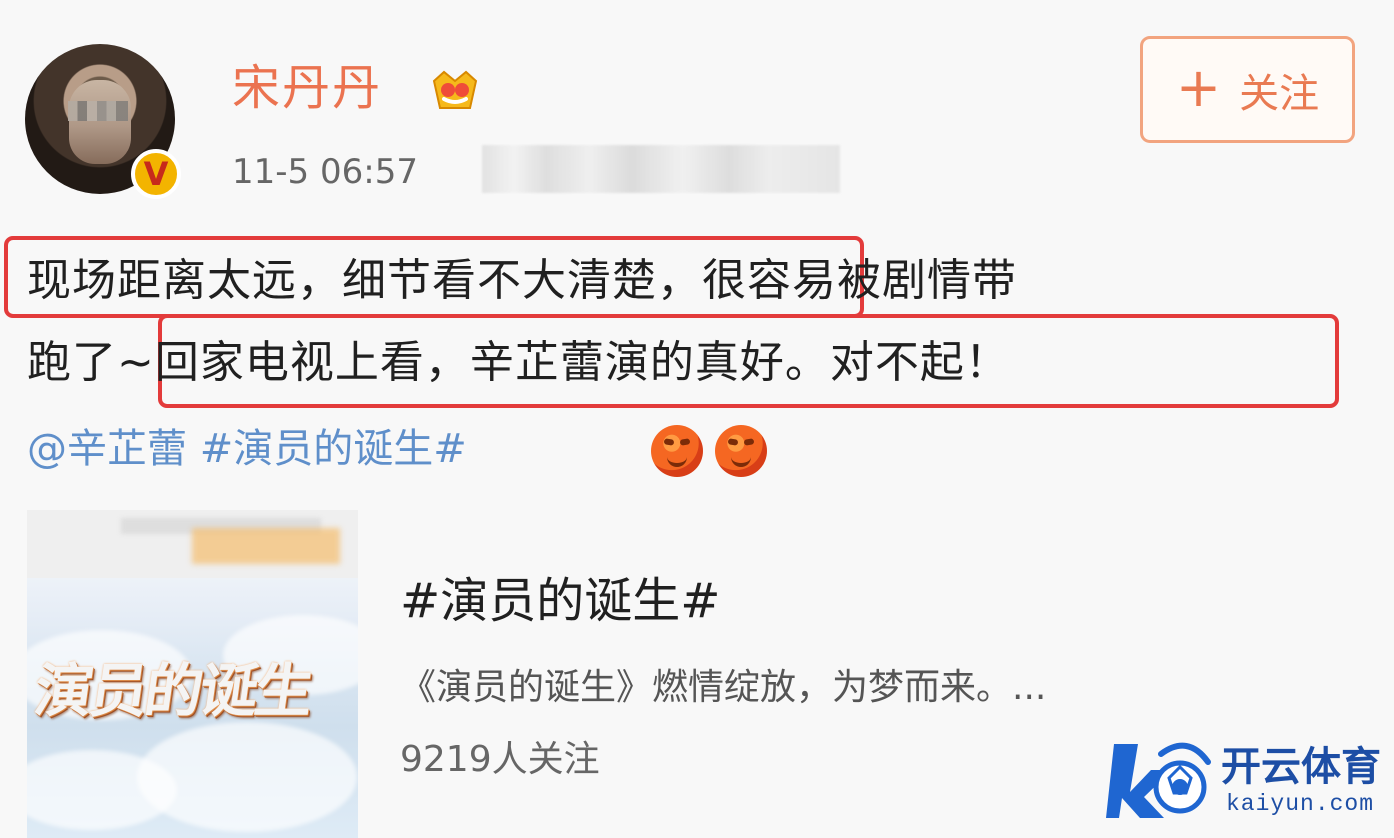  What do you see at coordinates (98, 111) in the screenshot?
I see `avatar-mosaic` at bounding box center [98, 111].